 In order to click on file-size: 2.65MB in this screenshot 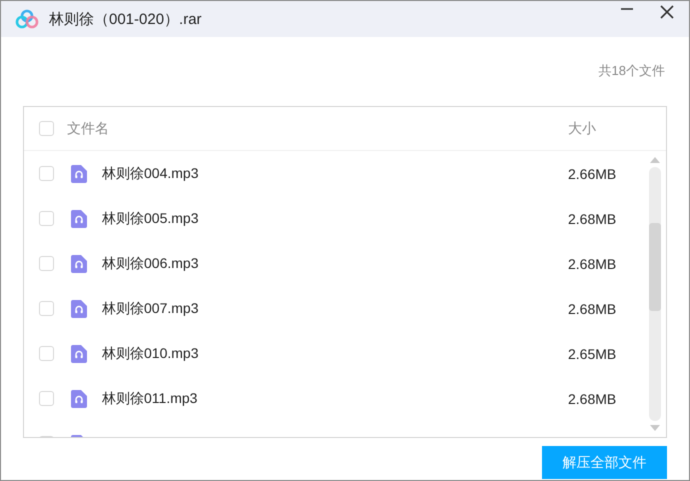, I will do `click(593, 354)`.